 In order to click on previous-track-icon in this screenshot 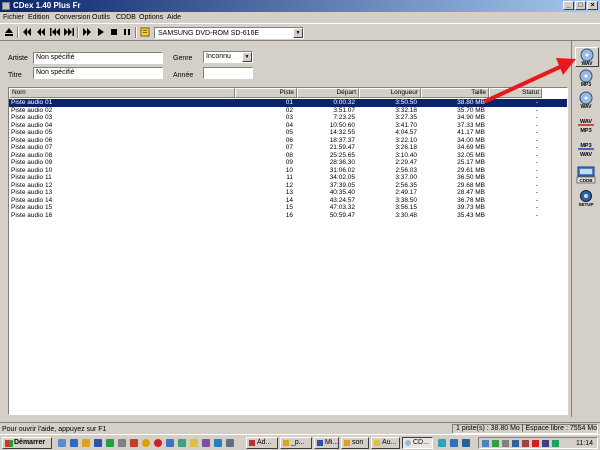, I will do `click(27, 32)`.